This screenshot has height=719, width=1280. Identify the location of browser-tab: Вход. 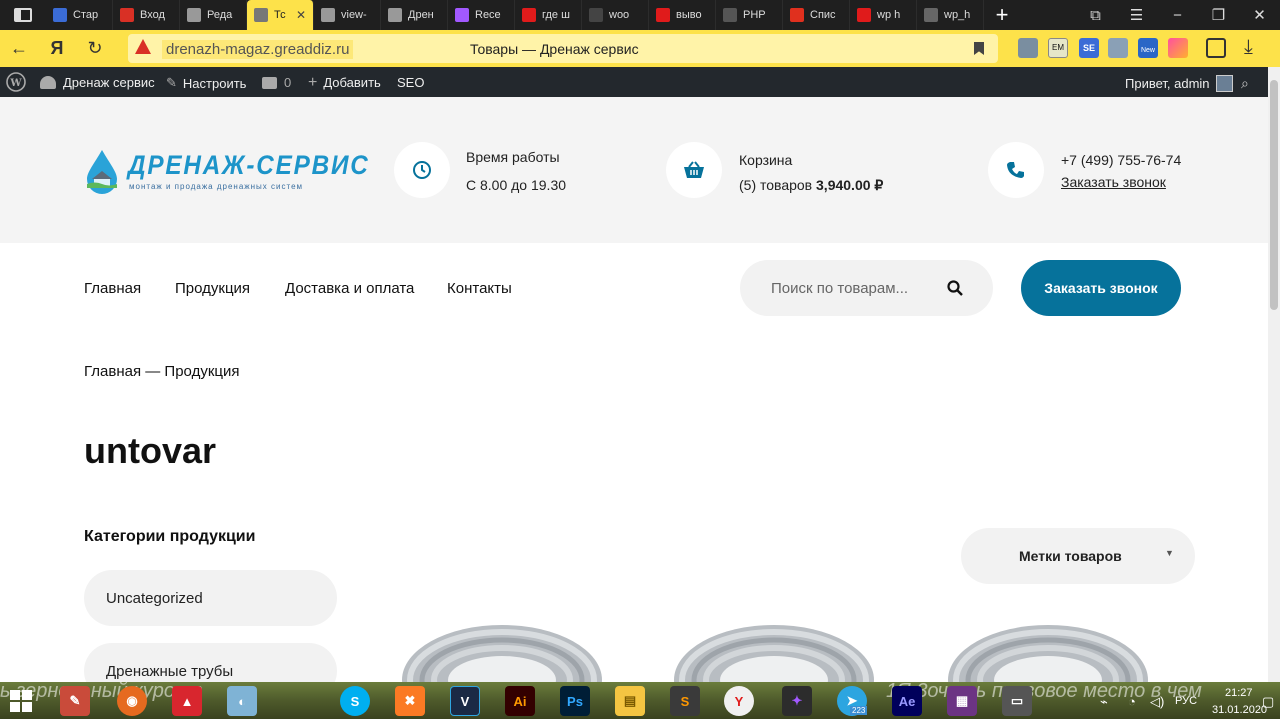
(146, 15).